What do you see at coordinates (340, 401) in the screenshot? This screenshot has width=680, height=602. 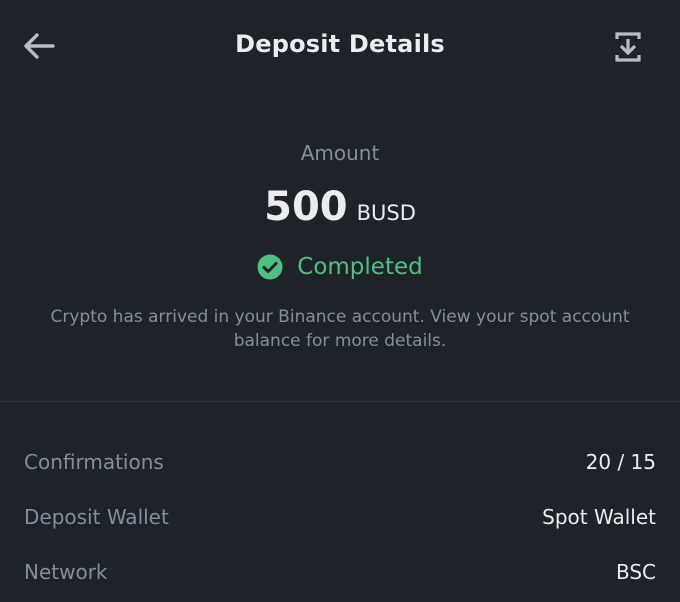 I see `divider` at bounding box center [340, 401].